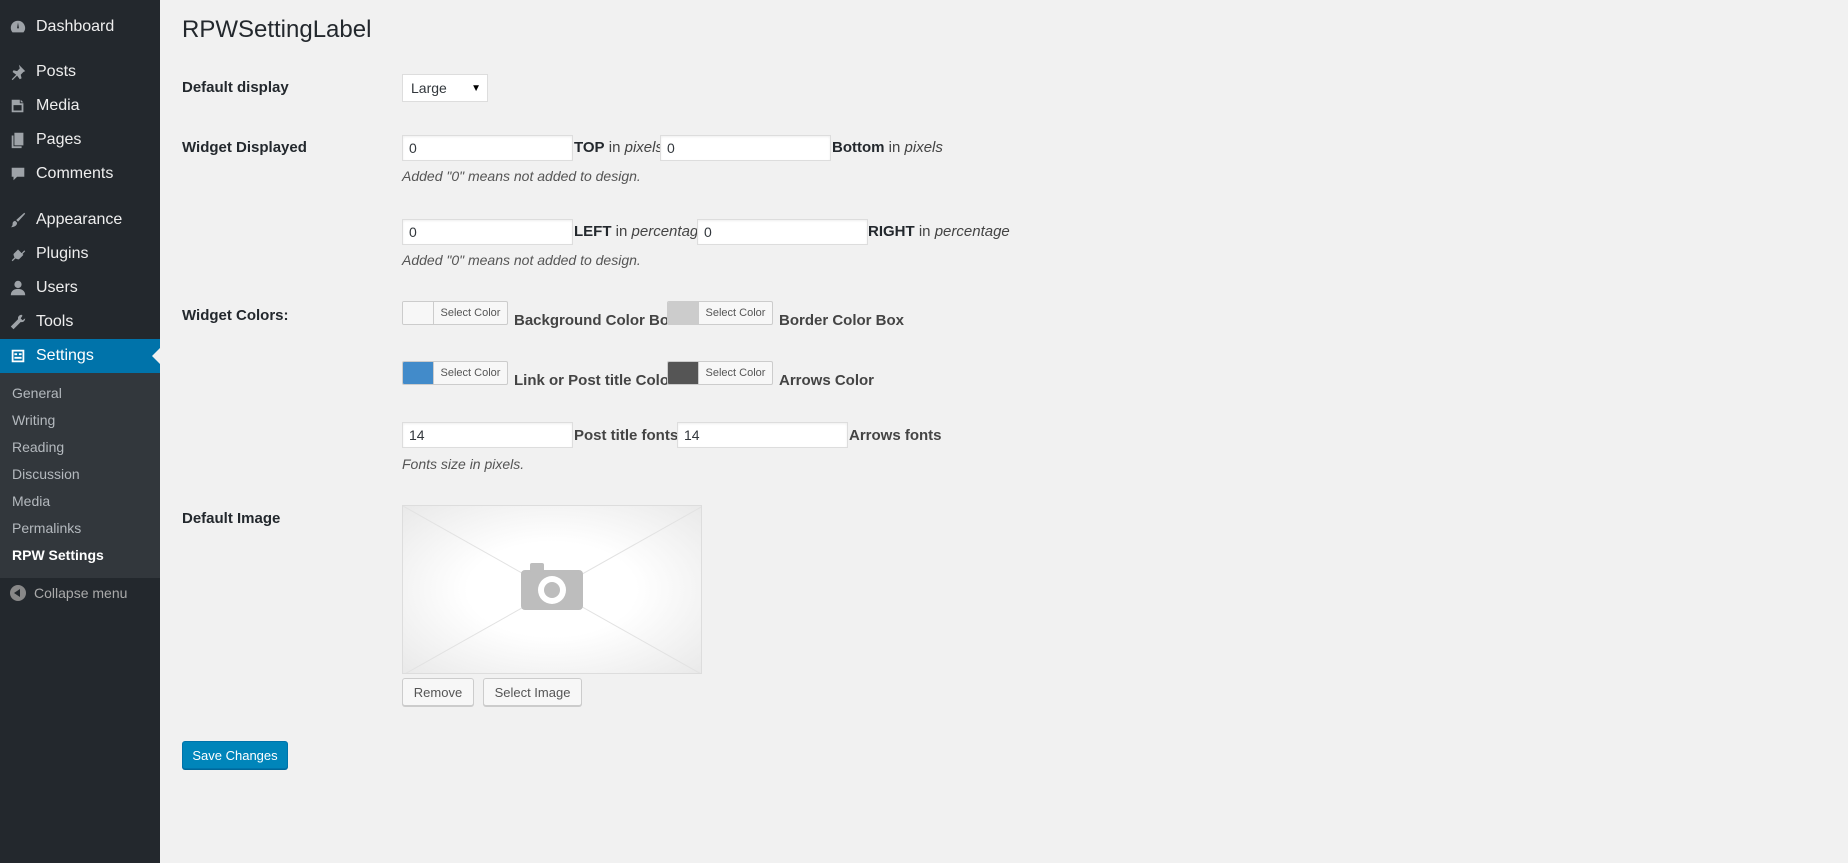  Describe the element at coordinates (18, 322) in the screenshot. I see `wrench-icon` at that location.